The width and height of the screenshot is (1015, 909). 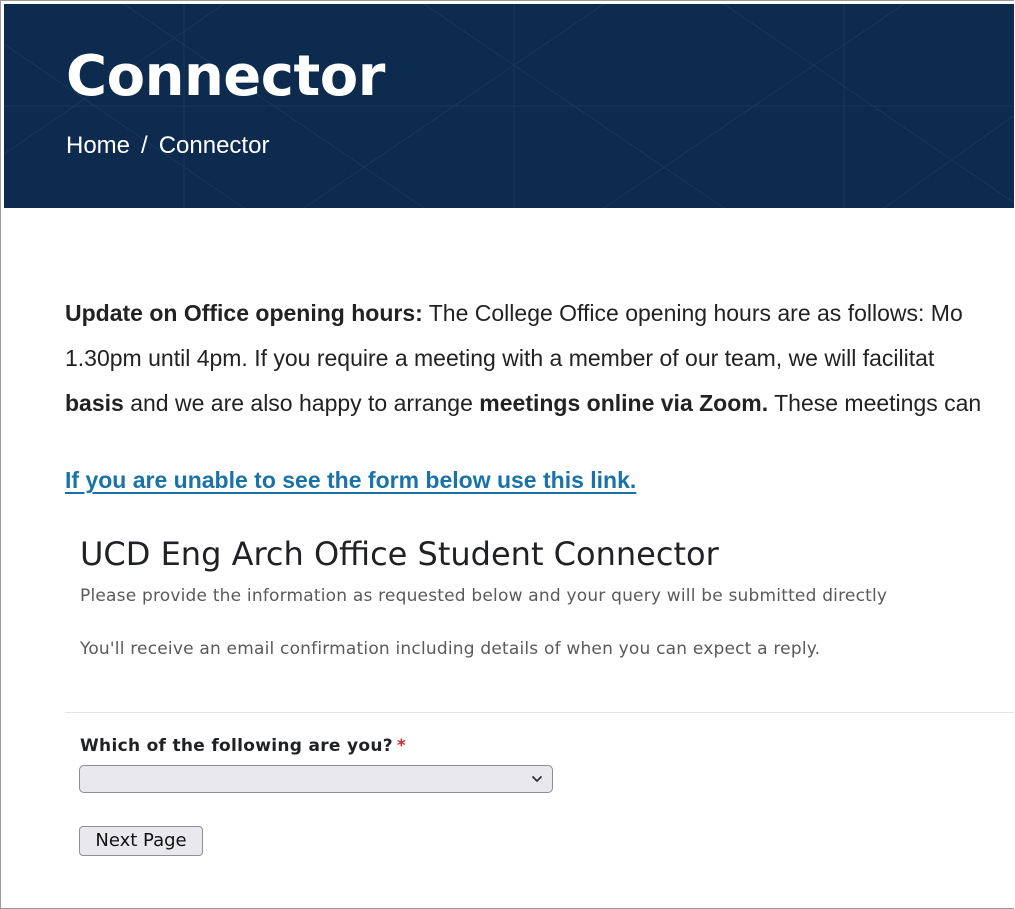 I want to click on page-title: Connector, so click(x=225, y=76).